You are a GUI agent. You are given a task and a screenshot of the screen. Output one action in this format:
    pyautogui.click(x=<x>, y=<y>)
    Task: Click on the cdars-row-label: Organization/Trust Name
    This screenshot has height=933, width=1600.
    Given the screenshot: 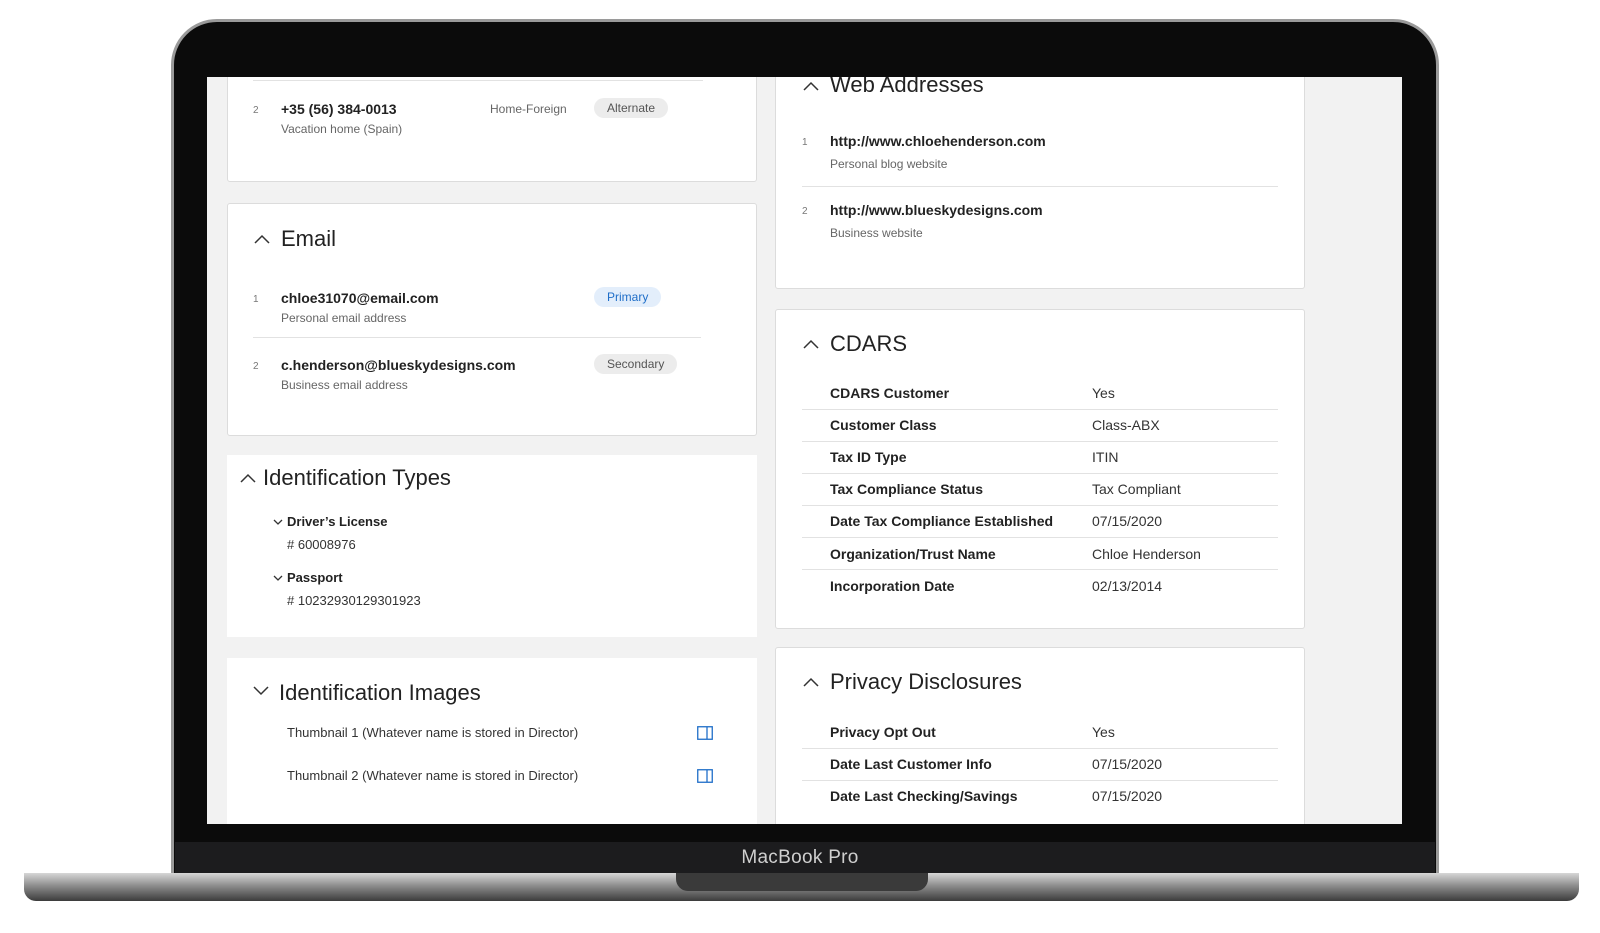 What is the action you would take?
    pyautogui.click(x=913, y=554)
    